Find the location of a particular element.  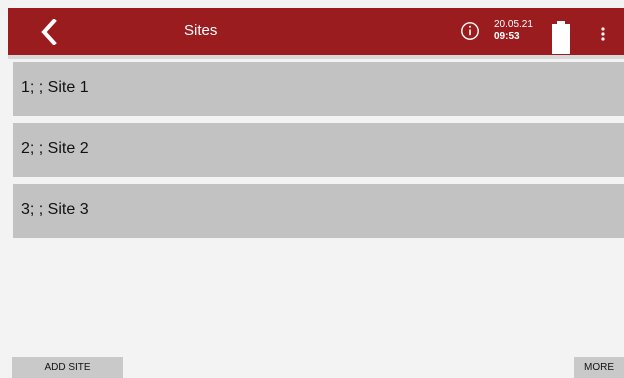

page-title: Sites is located at coordinates (201, 30).